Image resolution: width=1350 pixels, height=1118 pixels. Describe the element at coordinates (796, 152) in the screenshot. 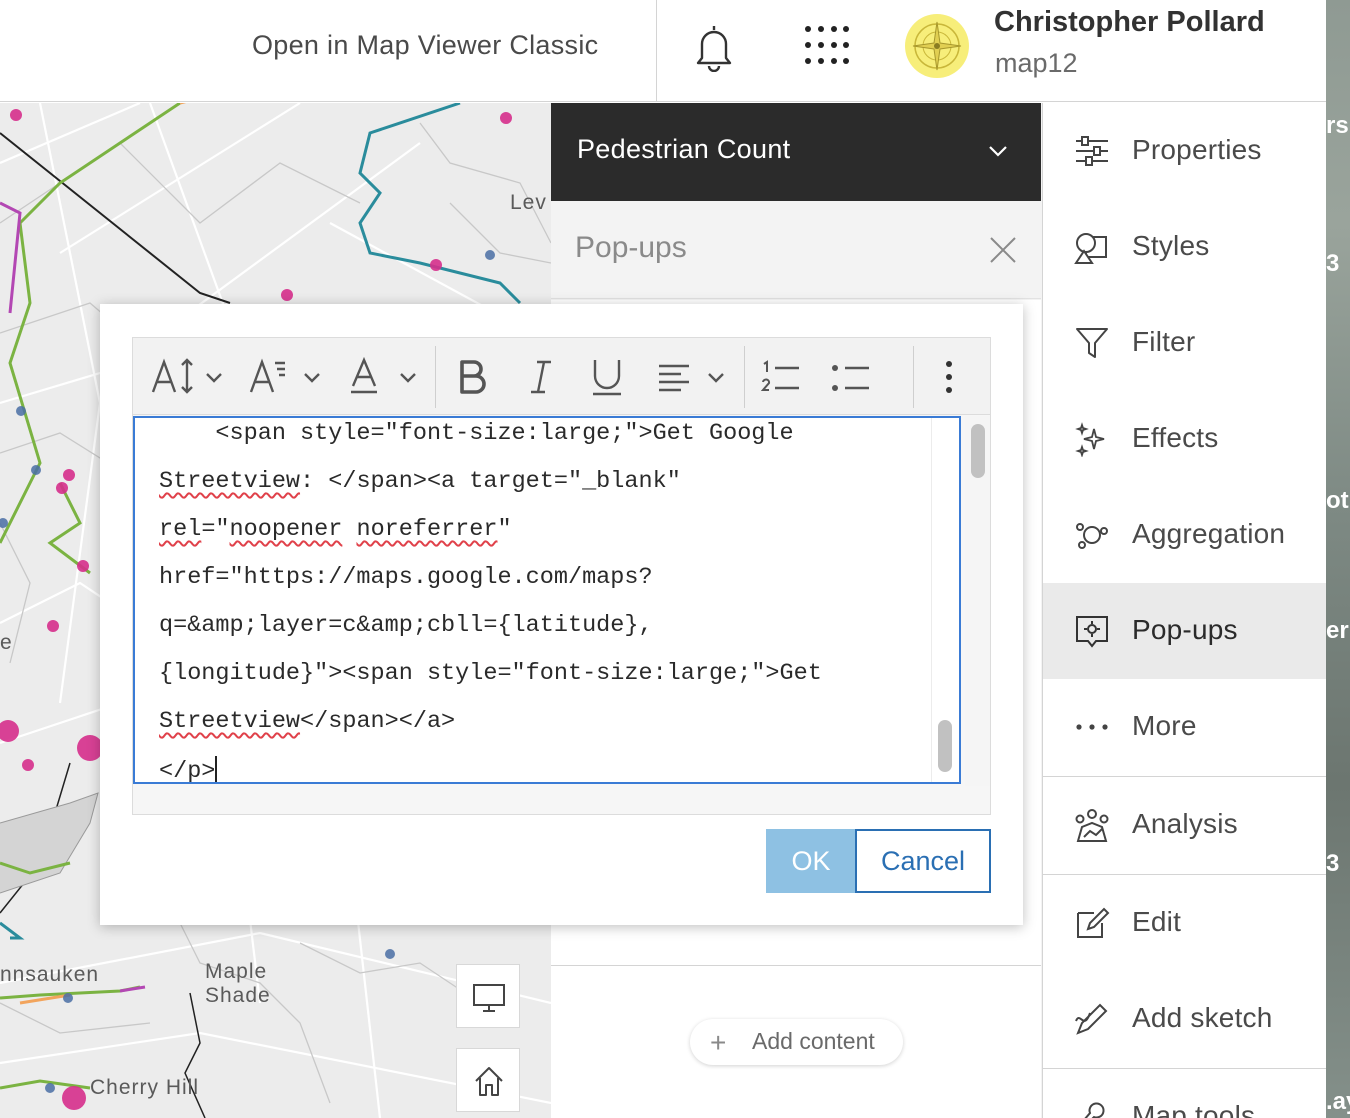

I see `layer-selector: Pedestrian Count` at that location.